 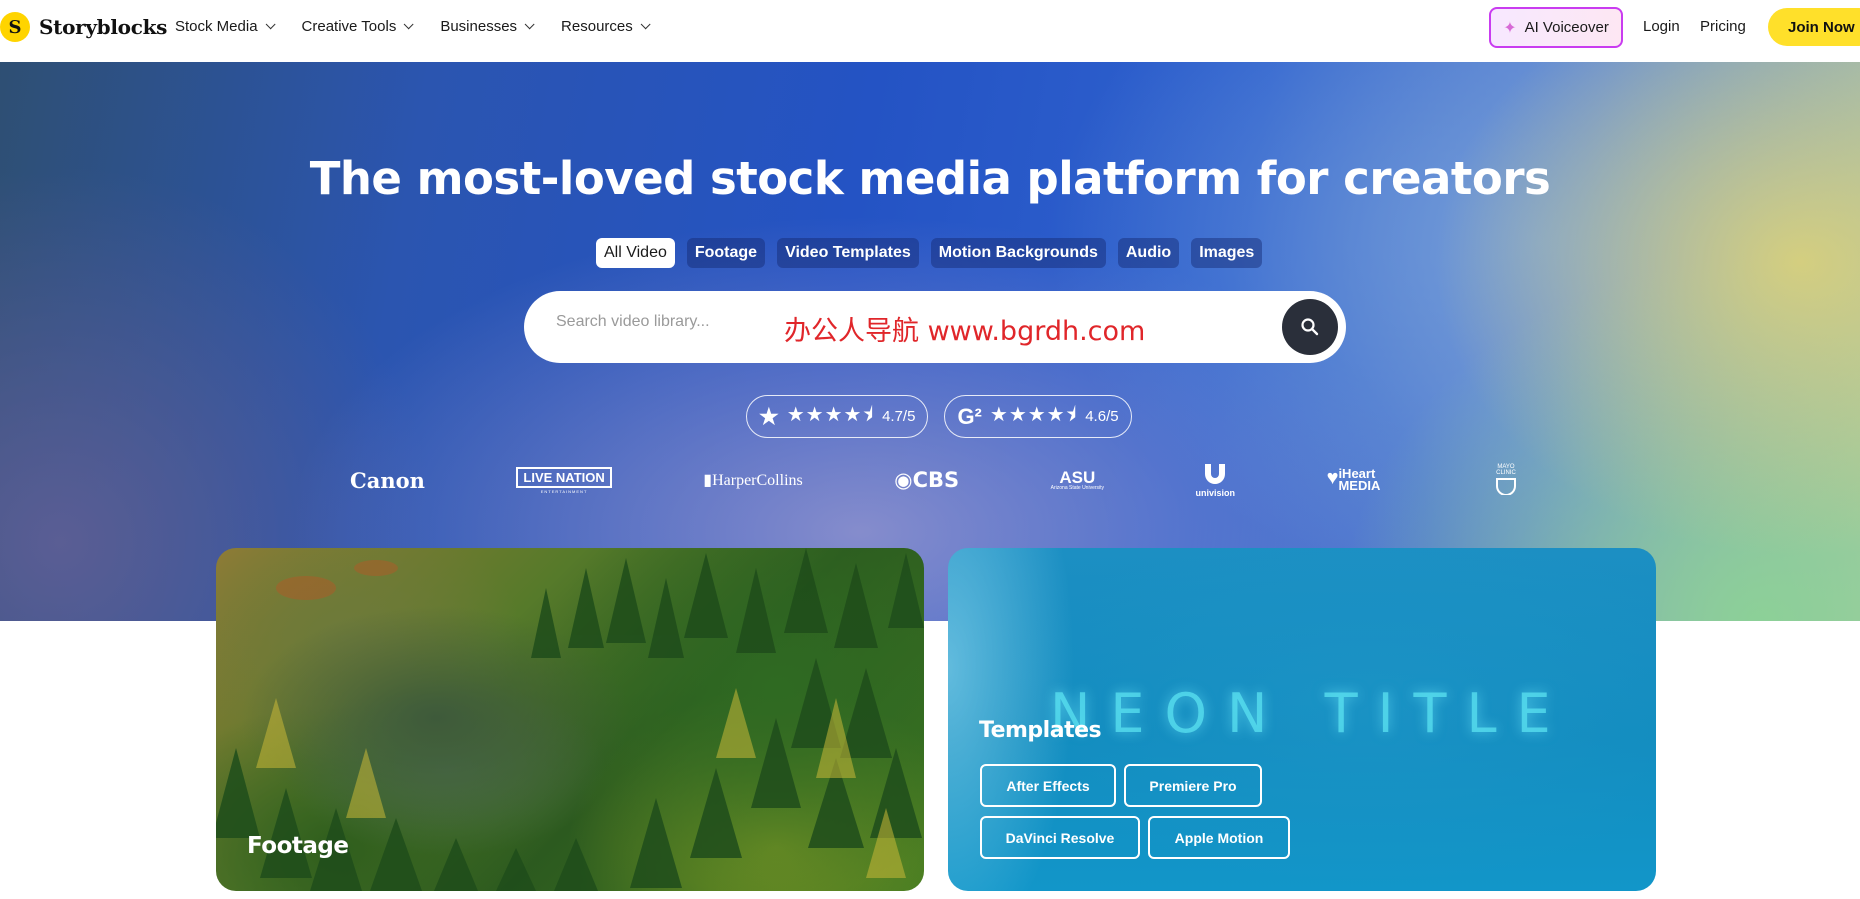 I want to click on rating-score: 4.7/5, so click(x=899, y=416).